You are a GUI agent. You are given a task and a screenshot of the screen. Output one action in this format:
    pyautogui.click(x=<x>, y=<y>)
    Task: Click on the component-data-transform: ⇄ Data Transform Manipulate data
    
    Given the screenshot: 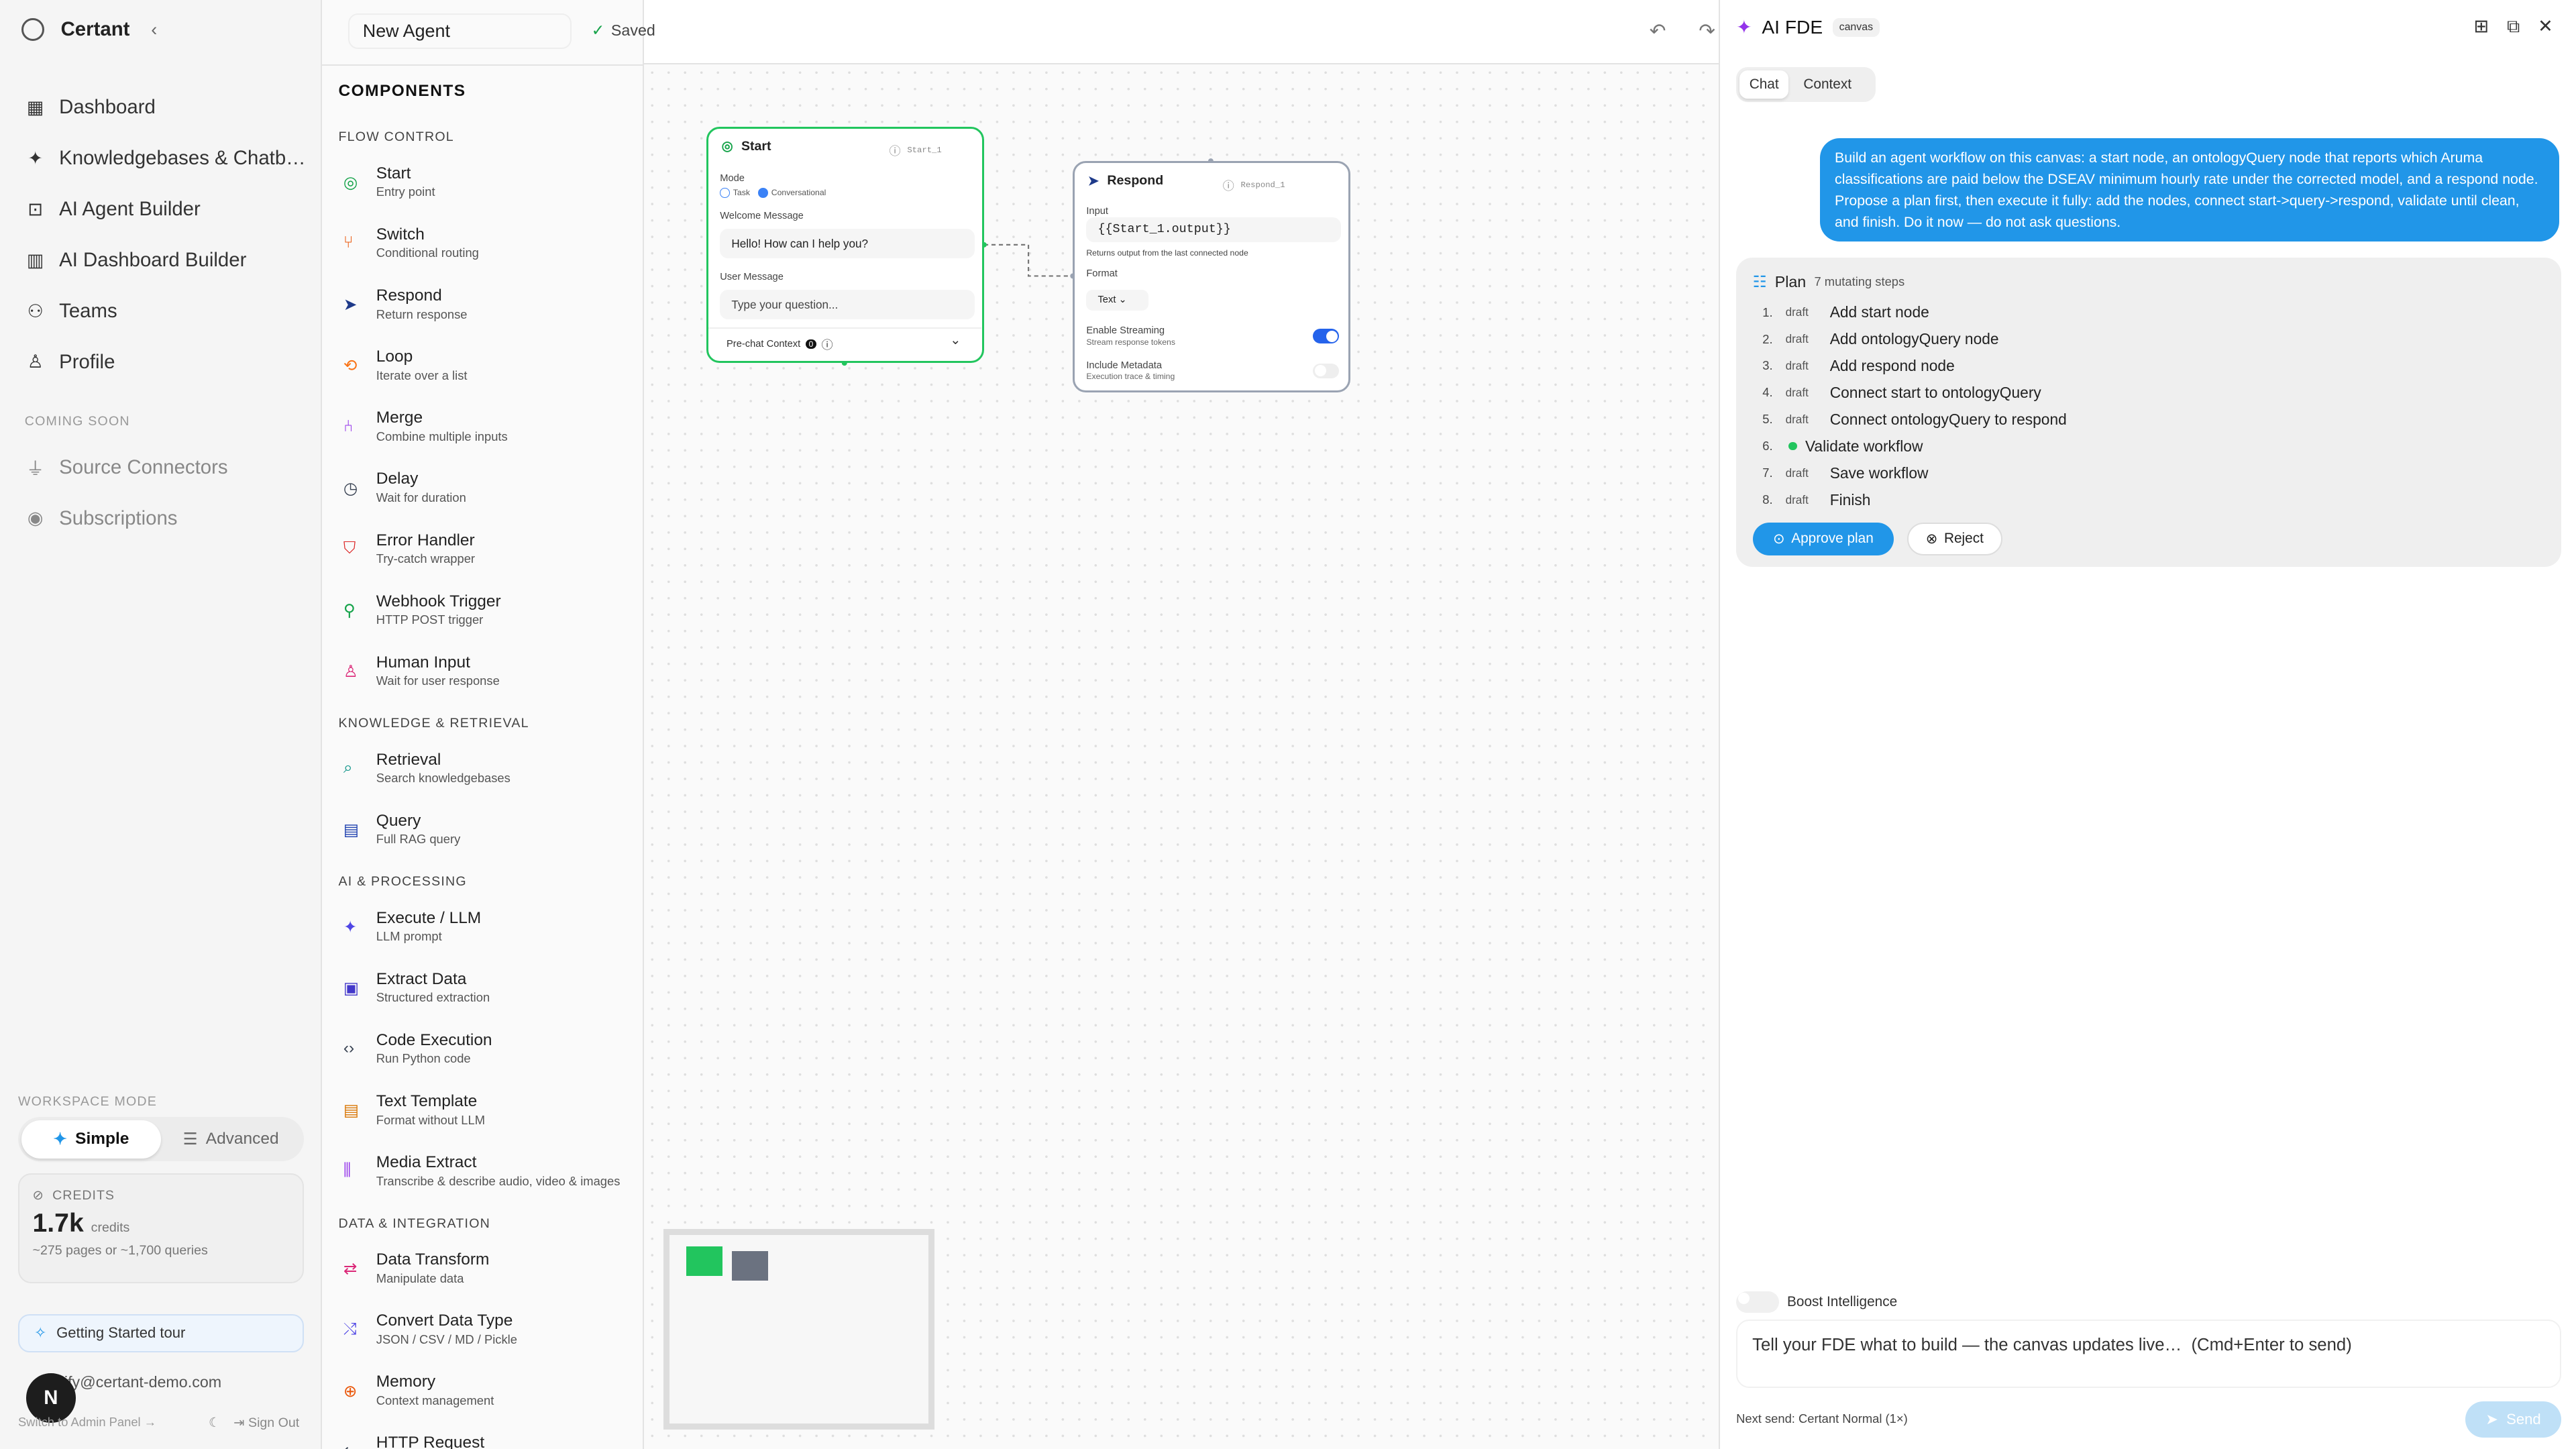 What is the action you would take?
    pyautogui.click(x=416, y=1267)
    